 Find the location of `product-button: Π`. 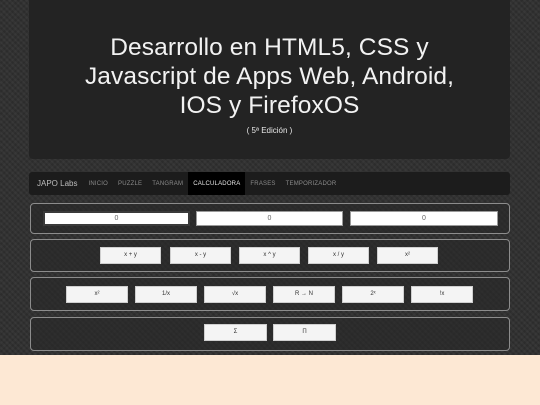

product-button: Π is located at coordinates (304, 332).